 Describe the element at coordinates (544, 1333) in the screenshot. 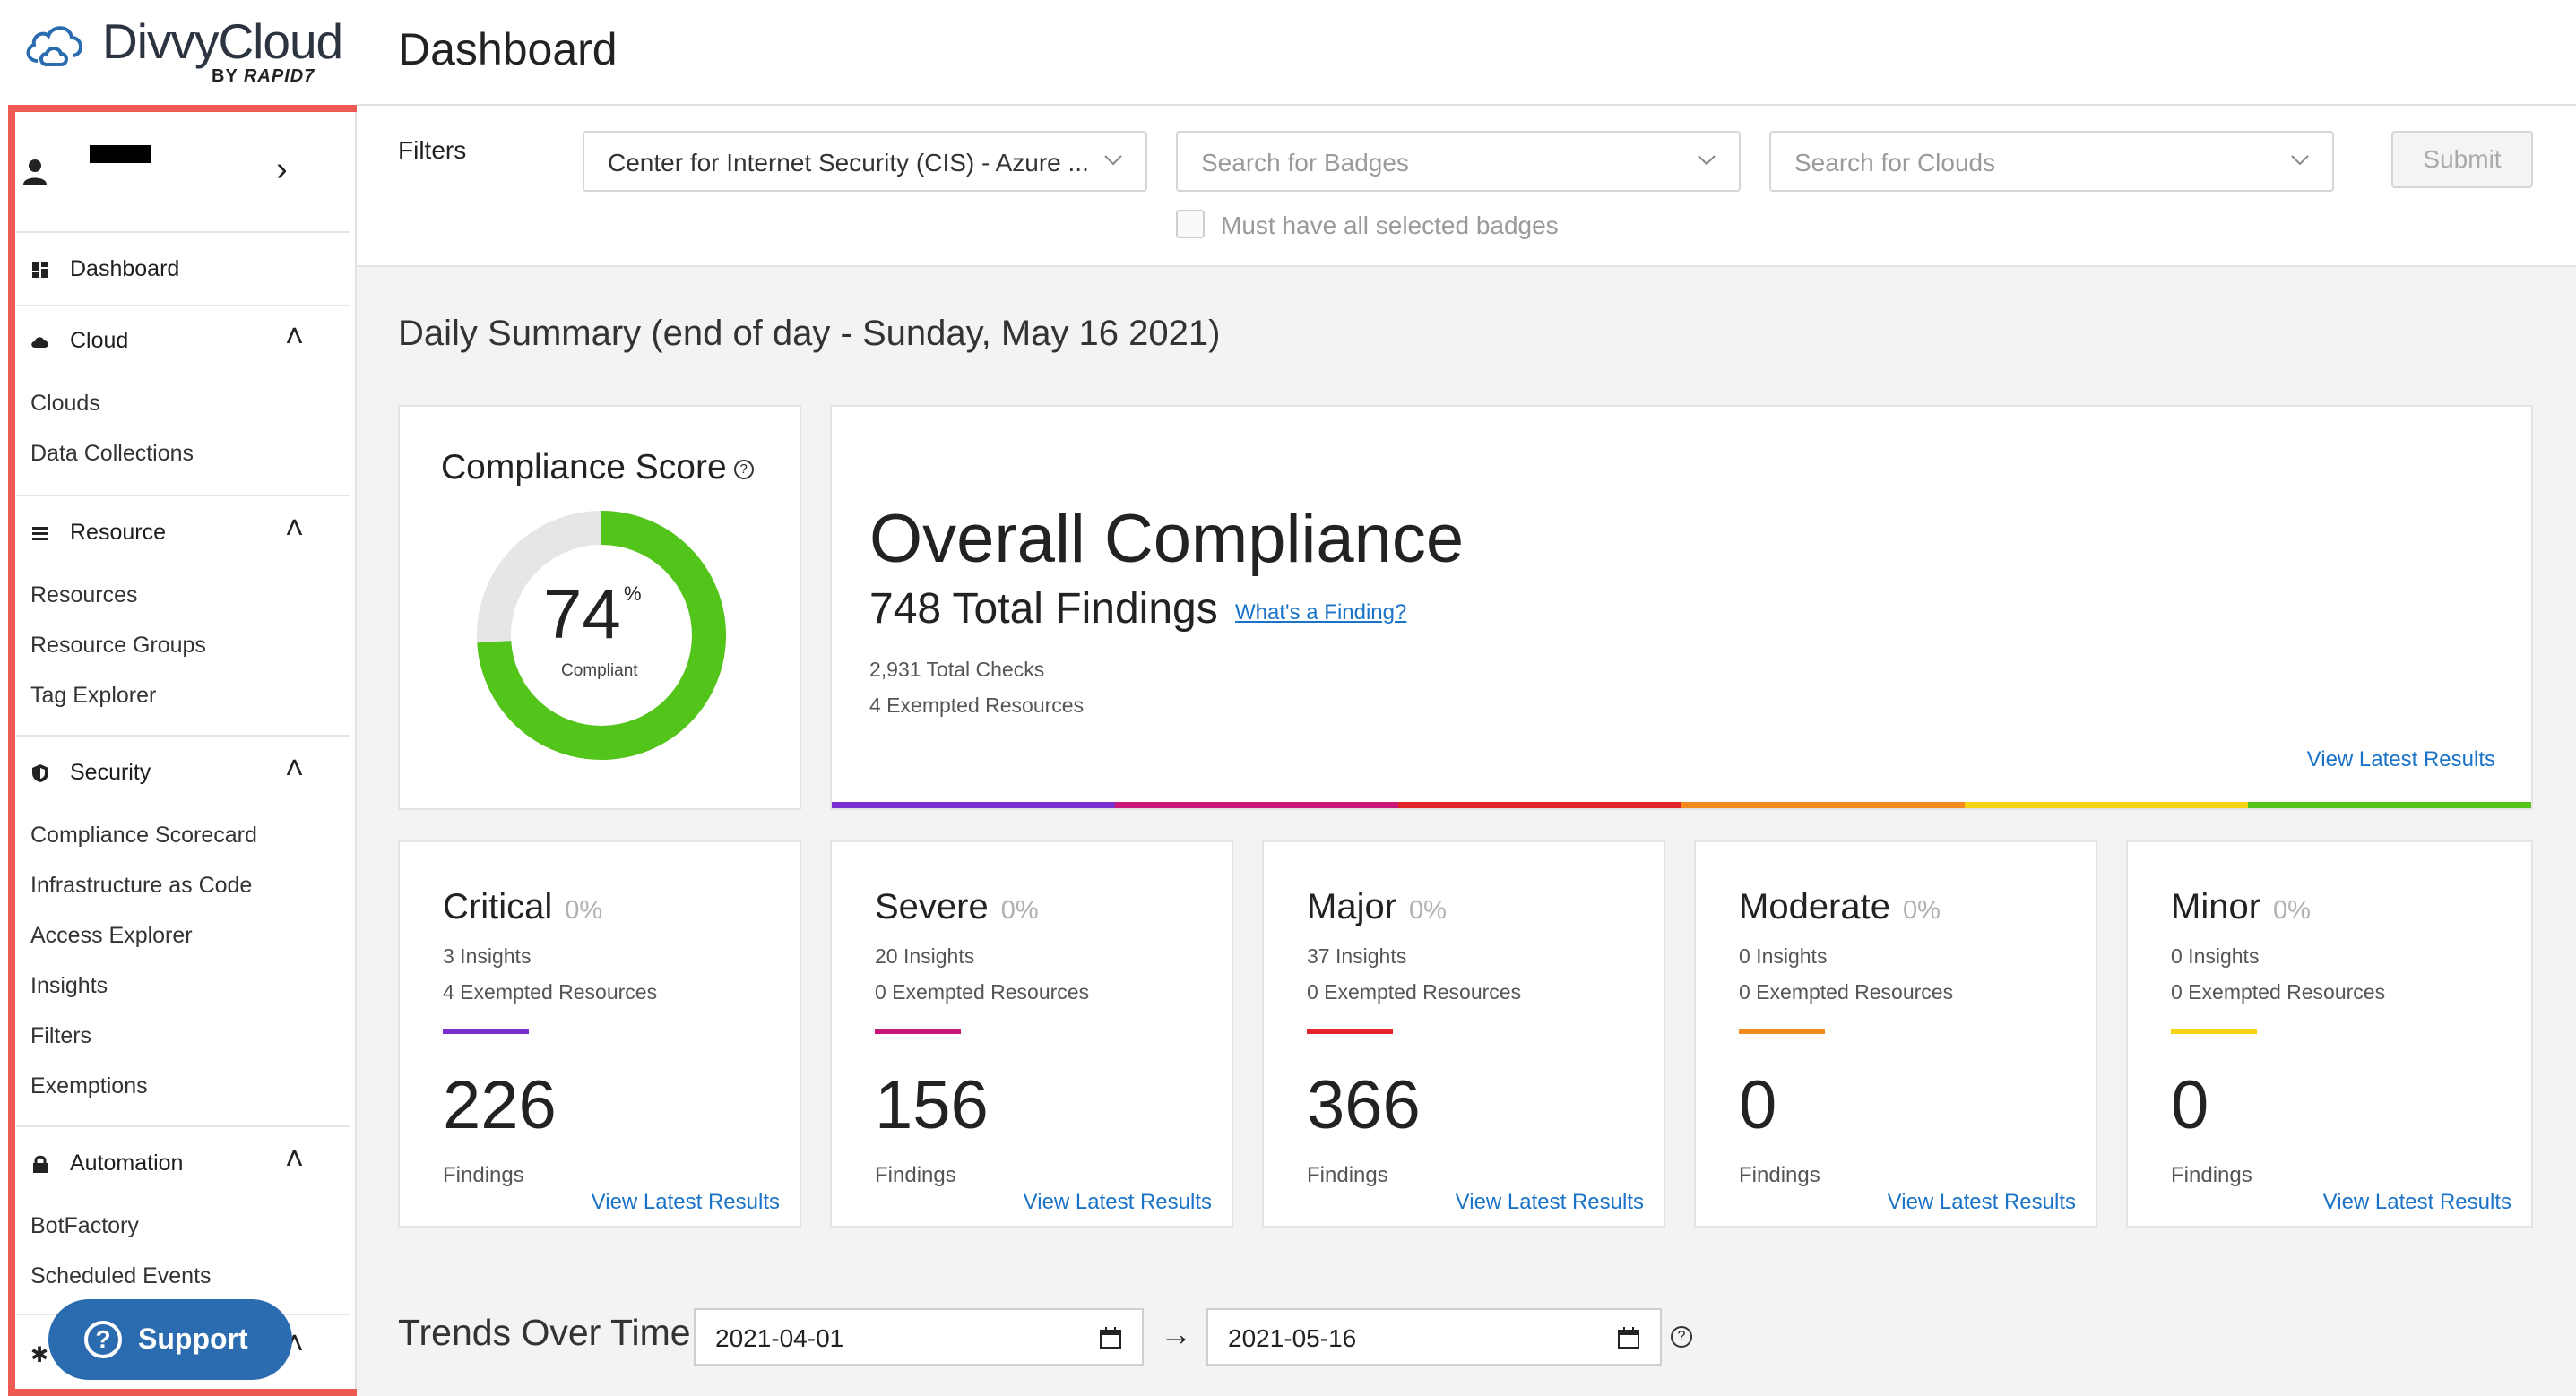

I see `trends-title: Trends Over Time` at that location.